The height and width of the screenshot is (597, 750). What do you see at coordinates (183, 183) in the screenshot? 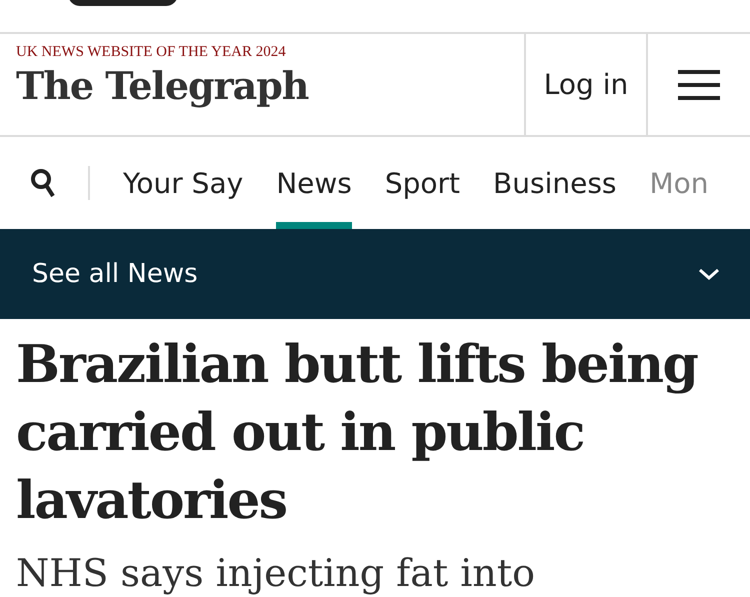
I see `nav-tab: Your Say` at bounding box center [183, 183].